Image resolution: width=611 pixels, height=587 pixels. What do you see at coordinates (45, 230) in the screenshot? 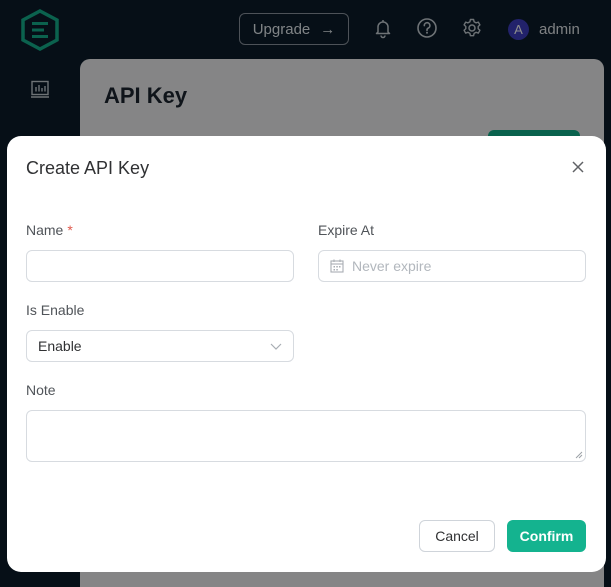
I see `name-label-text: Name` at bounding box center [45, 230].